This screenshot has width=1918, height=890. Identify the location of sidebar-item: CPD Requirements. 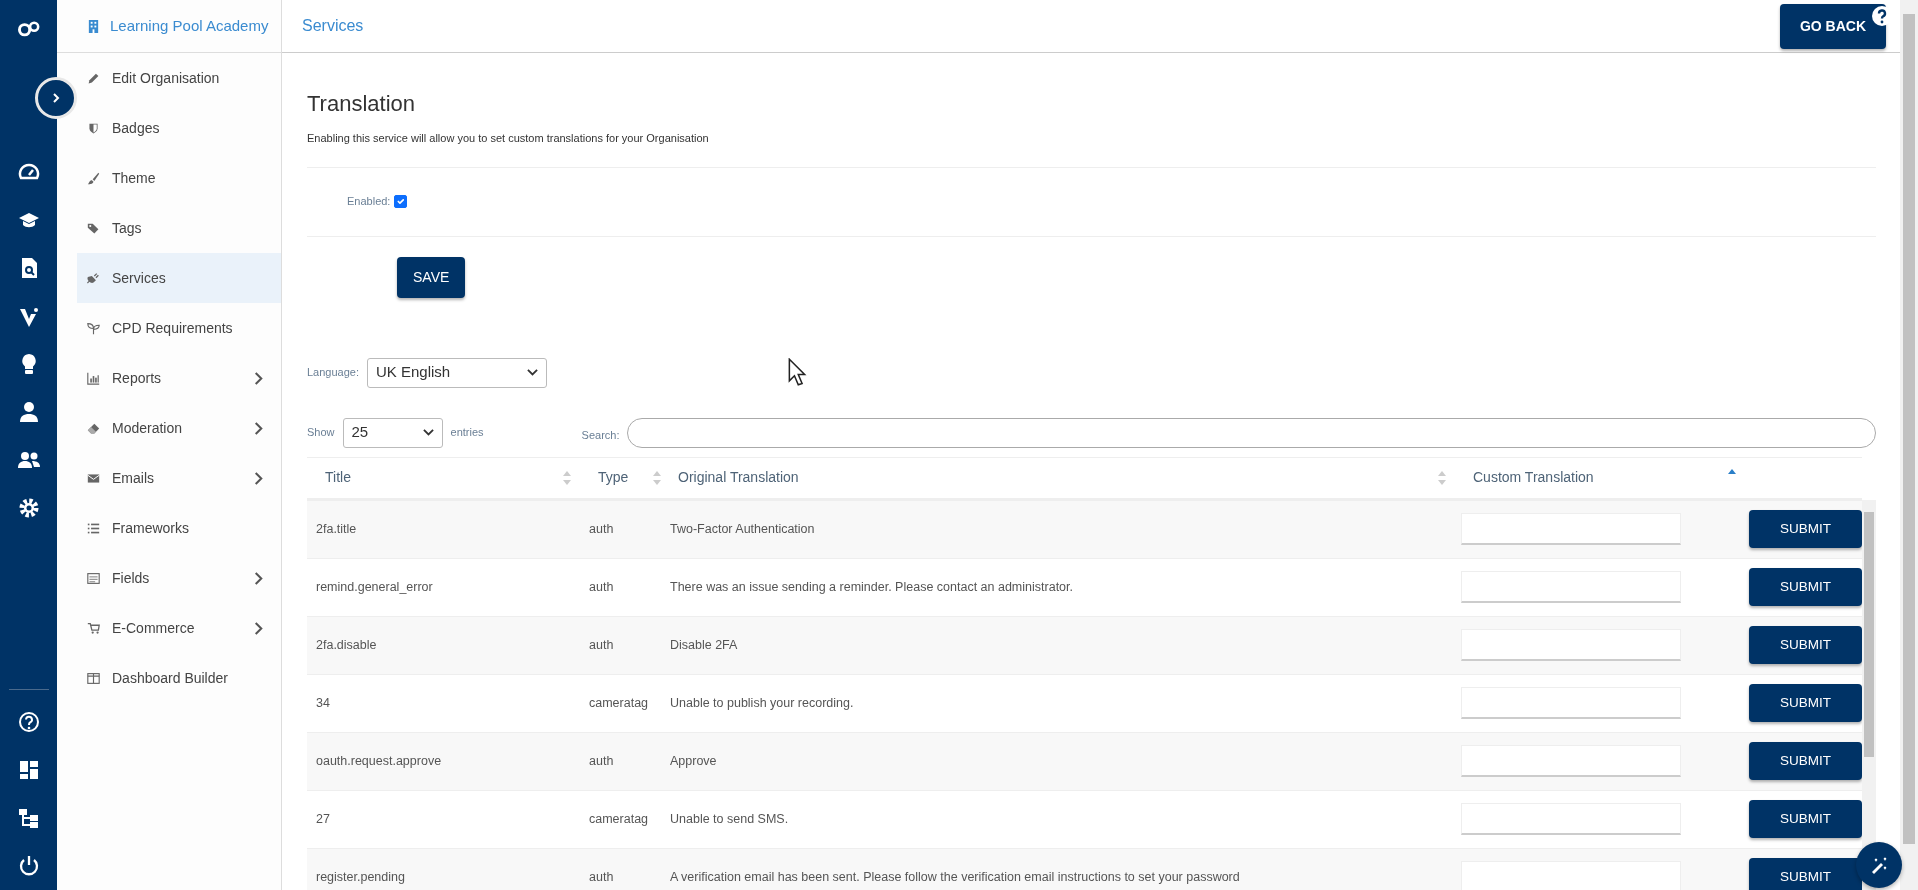
(179, 328).